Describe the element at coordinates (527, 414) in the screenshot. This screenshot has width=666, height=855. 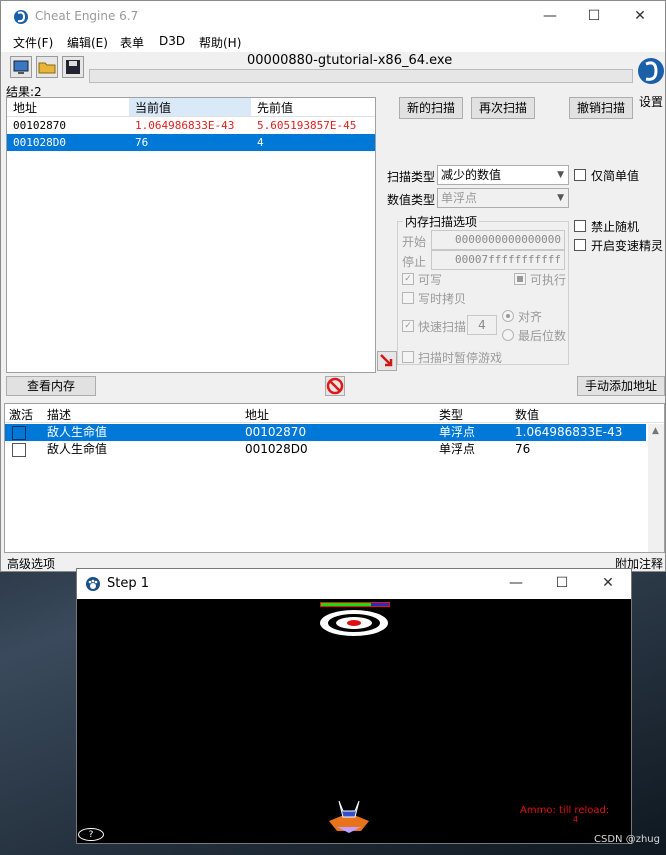
I see `col-value: 数值` at that location.